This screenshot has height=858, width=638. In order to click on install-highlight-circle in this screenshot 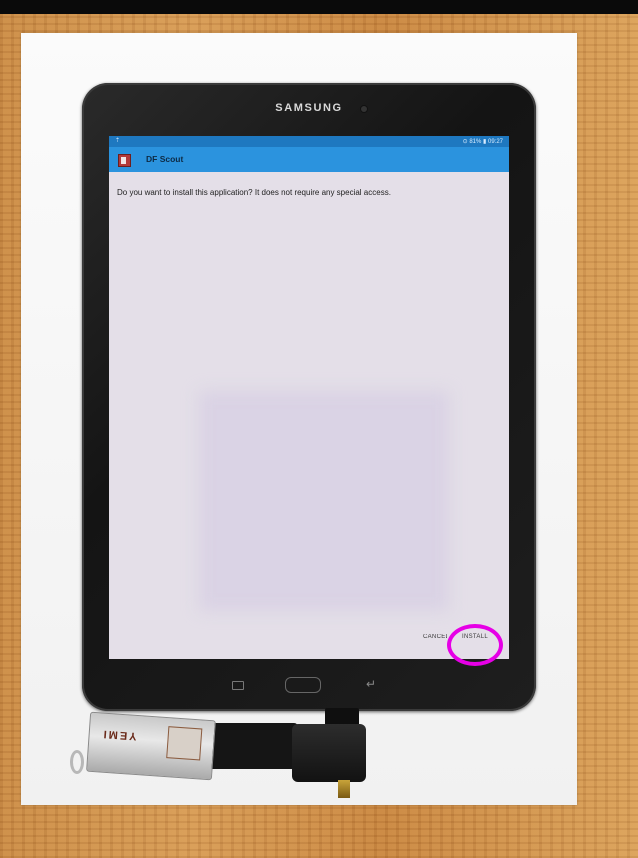, I will do `click(475, 645)`.